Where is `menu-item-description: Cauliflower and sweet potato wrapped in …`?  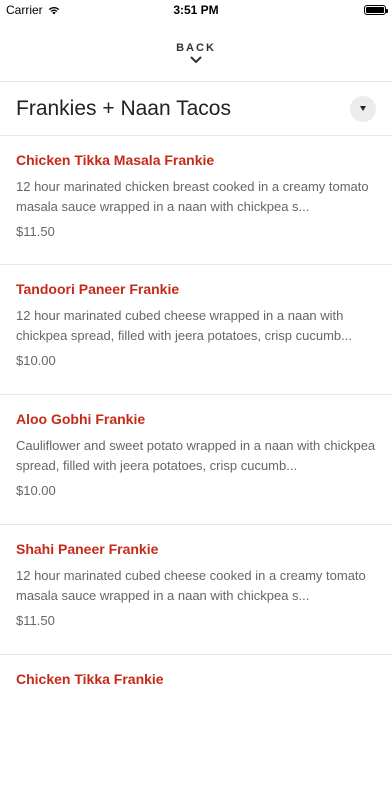 menu-item-description: Cauliflower and sweet potato wrapped in … is located at coordinates (196, 455).